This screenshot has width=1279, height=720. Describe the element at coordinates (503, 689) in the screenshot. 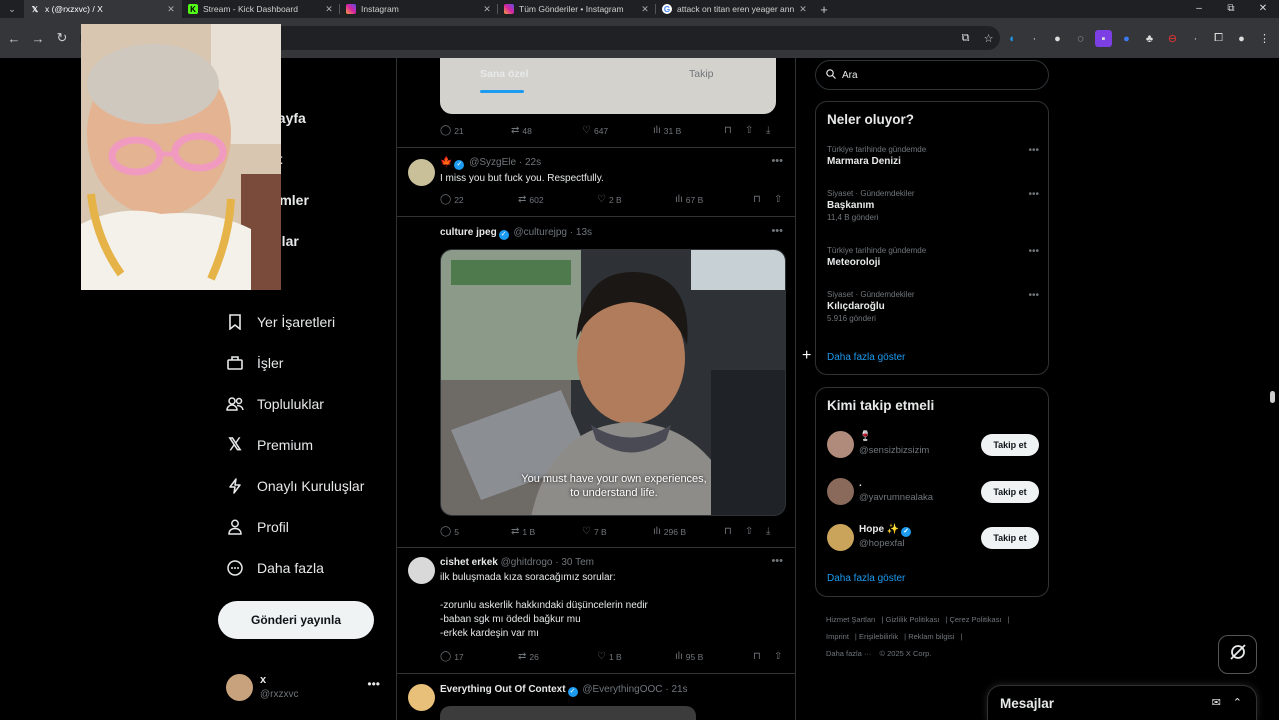

I see `tweet-author-name: Everything Out Of Context` at that location.